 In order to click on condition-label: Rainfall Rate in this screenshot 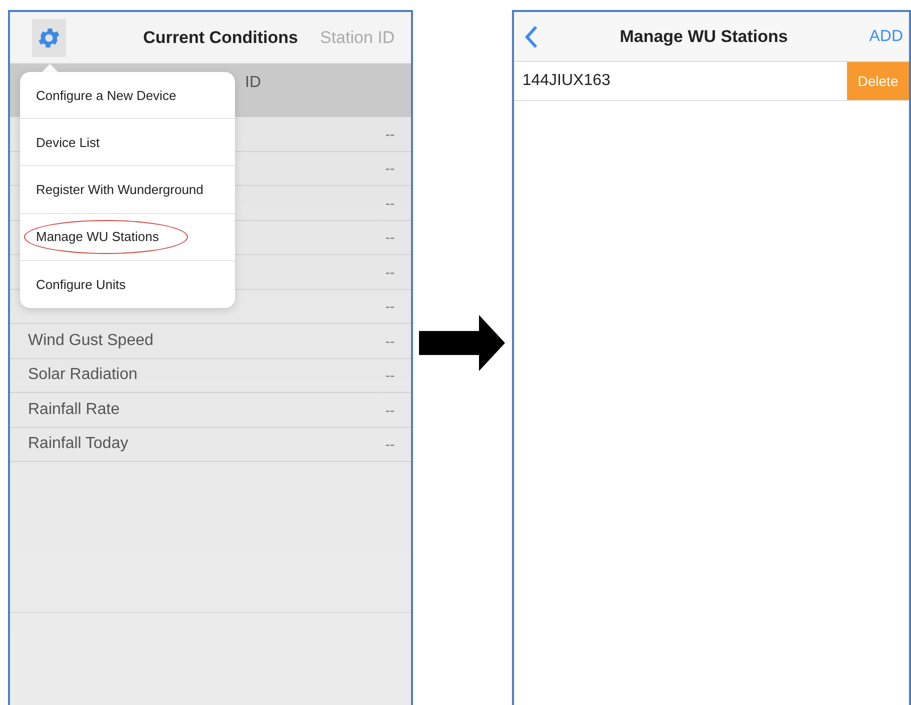, I will do `click(74, 409)`.